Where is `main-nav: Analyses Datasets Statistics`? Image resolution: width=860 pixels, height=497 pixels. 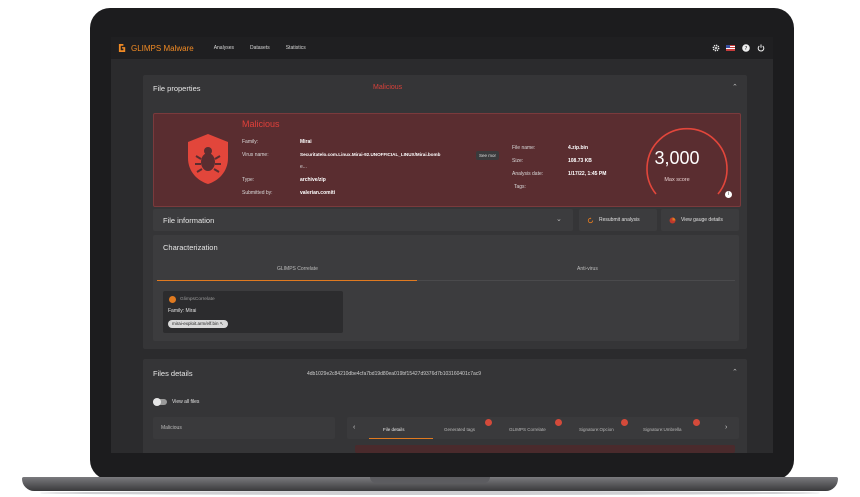
main-nav: Analyses Datasets Statistics is located at coordinates (268, 48).